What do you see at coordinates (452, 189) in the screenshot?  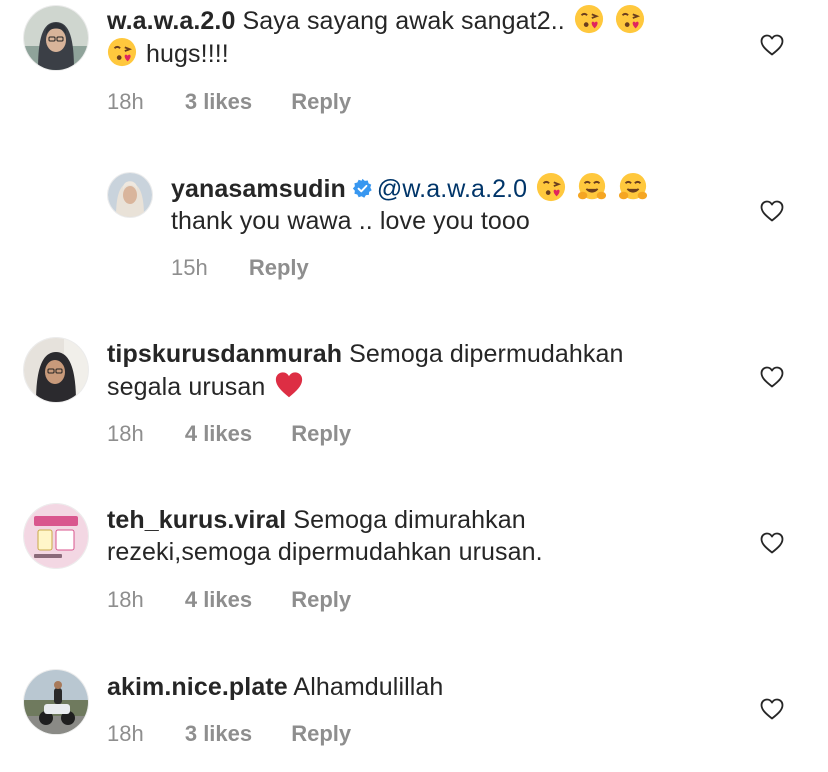 I see `mention-link: @w.a.w.a.2.0` at bounding box center [452, 189].